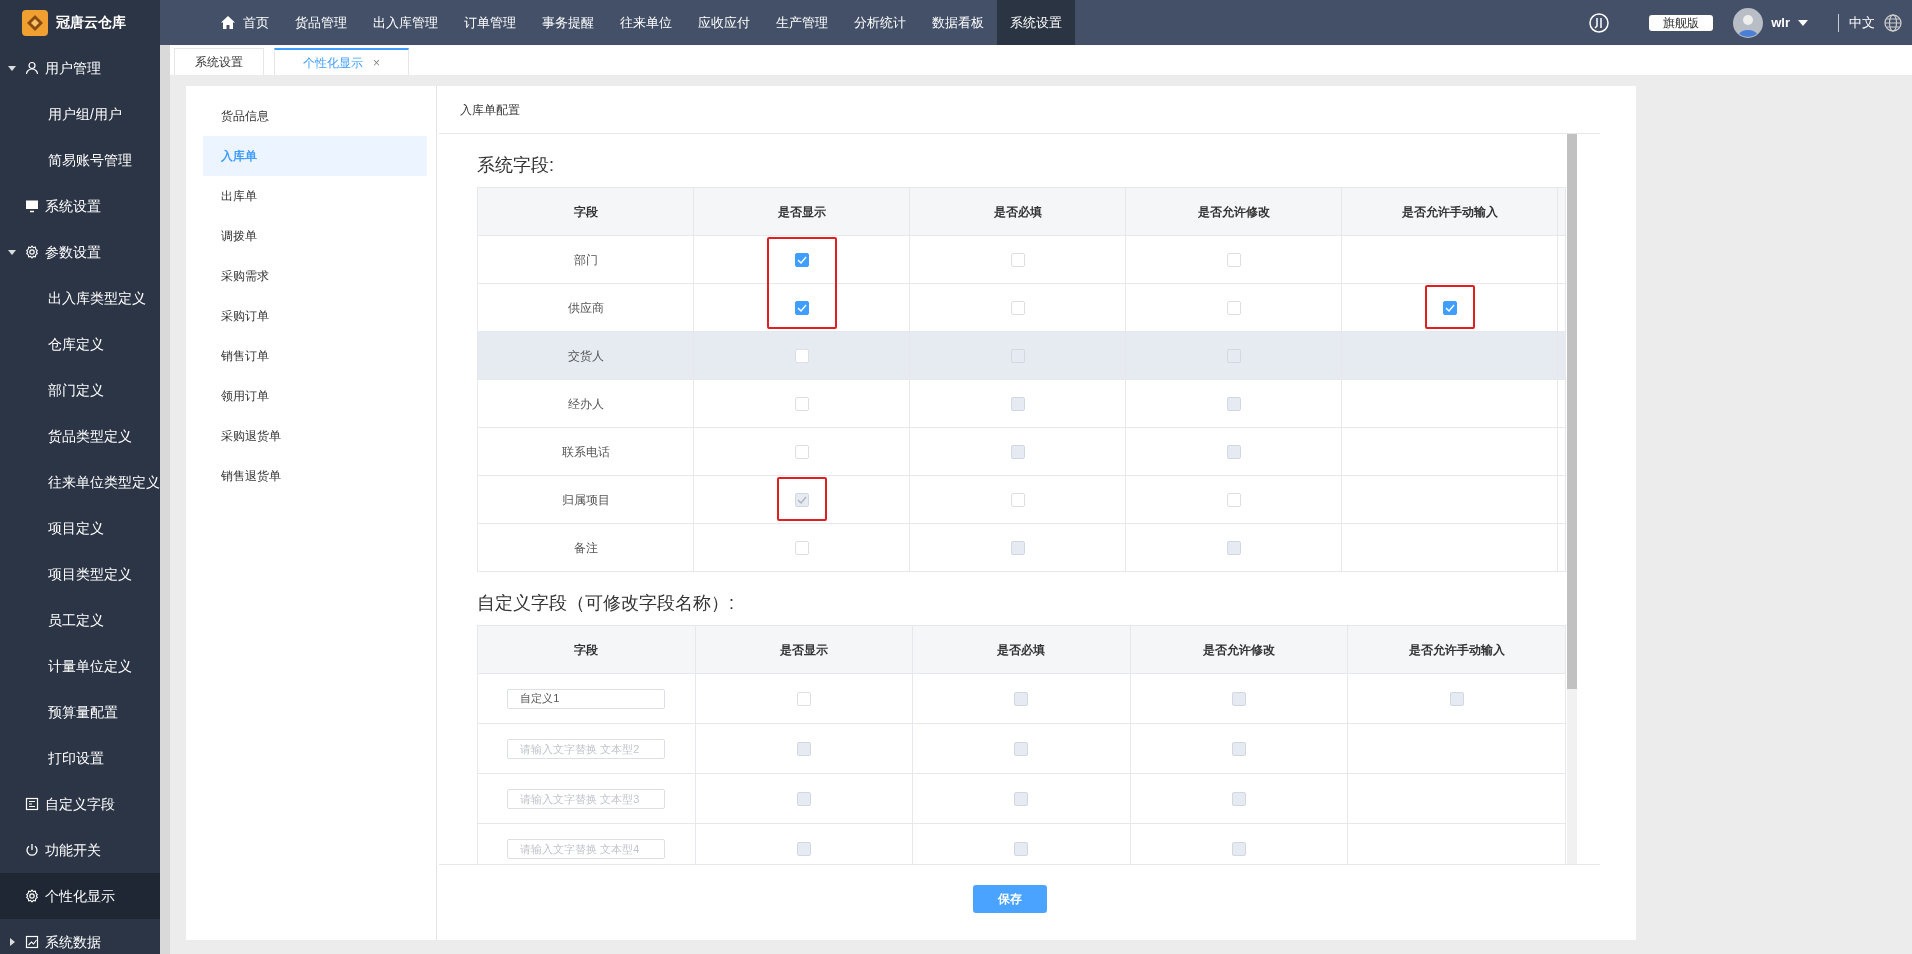  Describe the element at coordinates (91, 22) in the screenshot. I see `app-title: 冠唐云仓库` at that location.